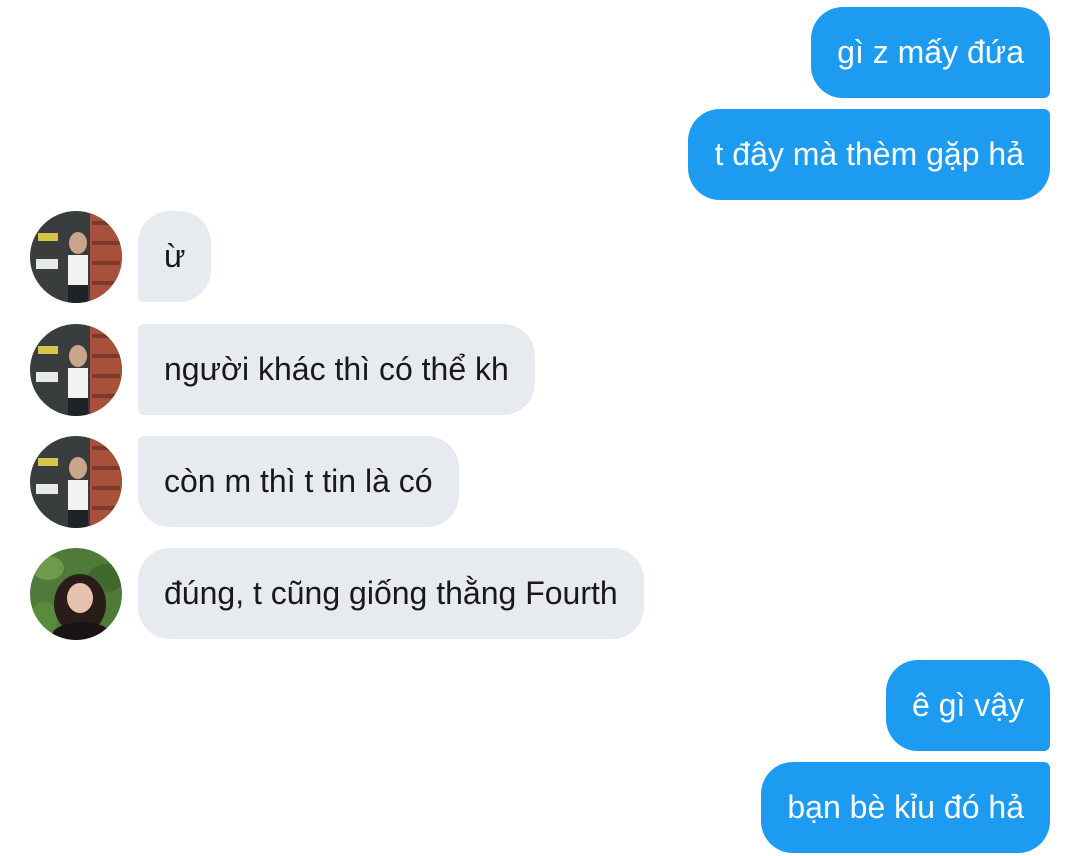 This screenshot has width=1080, height=856. I want to click on message-text: ê gì vậy, so click(967, 705).